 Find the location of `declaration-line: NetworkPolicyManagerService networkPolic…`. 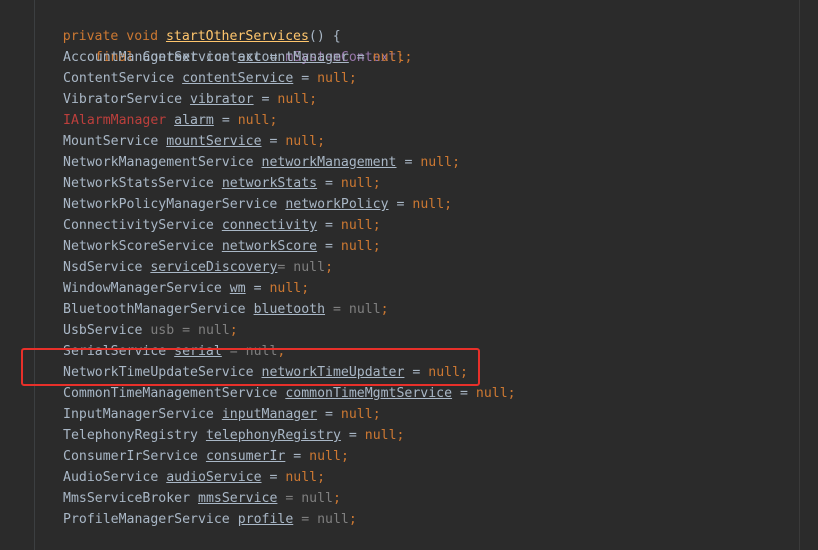

declaration-line: NetworkPolicyManagerService networkPolic… is located at coordinates (257, 204).